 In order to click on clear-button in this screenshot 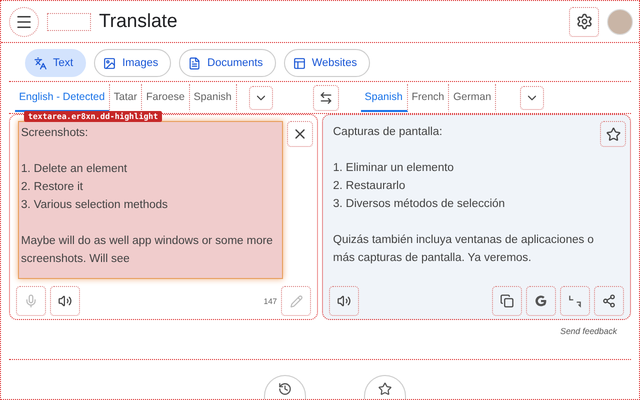, I will do `click(300, 134)`.